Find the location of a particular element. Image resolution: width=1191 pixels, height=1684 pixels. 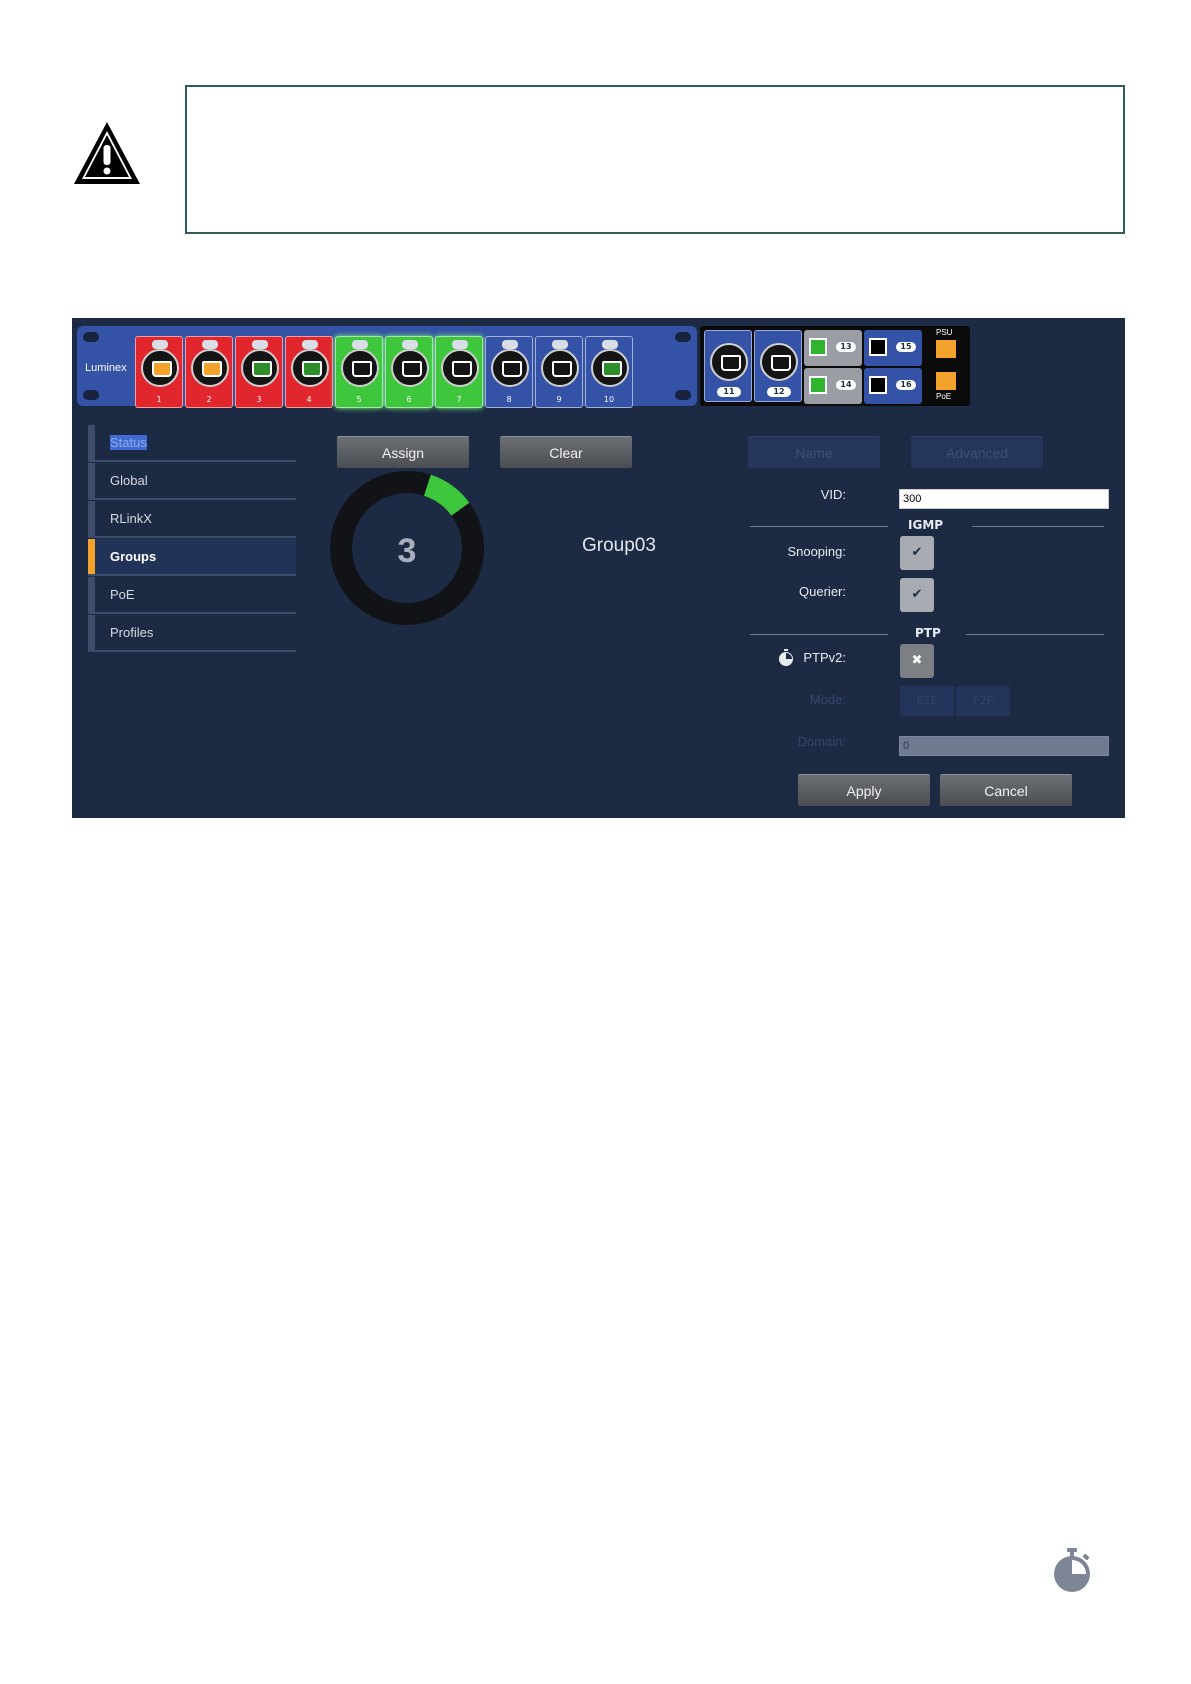

port-number: 7 is located at coordinates (459, 399).